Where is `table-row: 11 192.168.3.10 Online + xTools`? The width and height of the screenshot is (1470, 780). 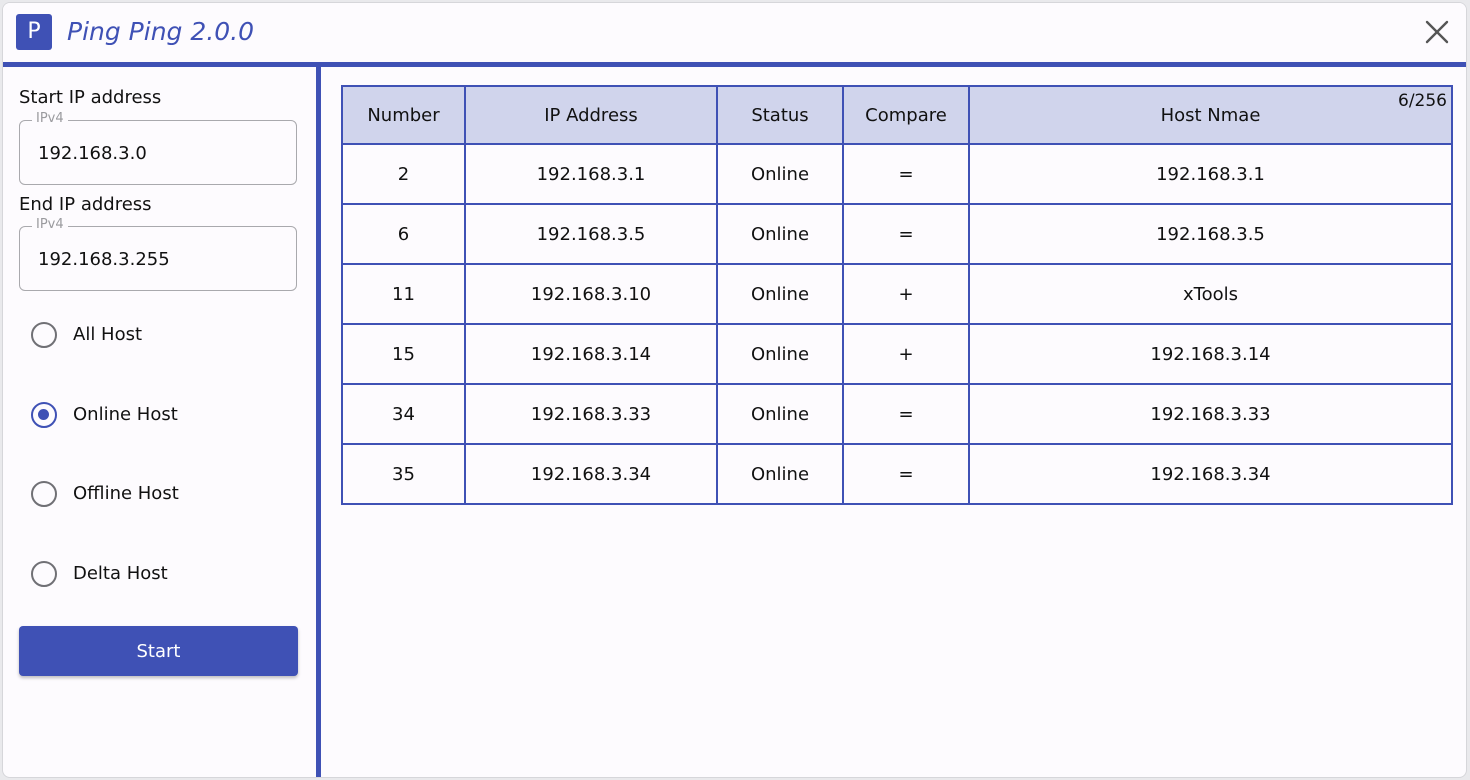
table-row: 11 192.168.3.10 Online + xTools is located at coordinates (897, 294).